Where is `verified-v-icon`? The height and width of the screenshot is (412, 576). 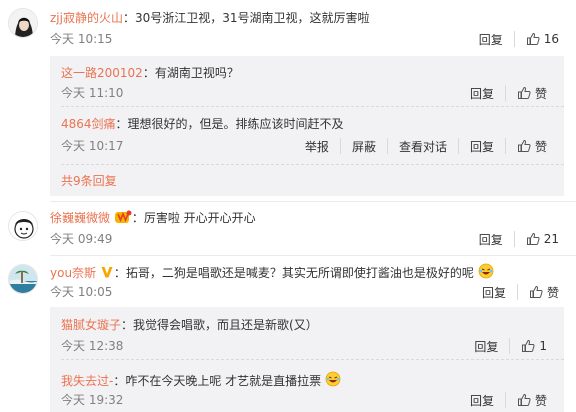 verified-v-icon is located at coordinates (107, 272).